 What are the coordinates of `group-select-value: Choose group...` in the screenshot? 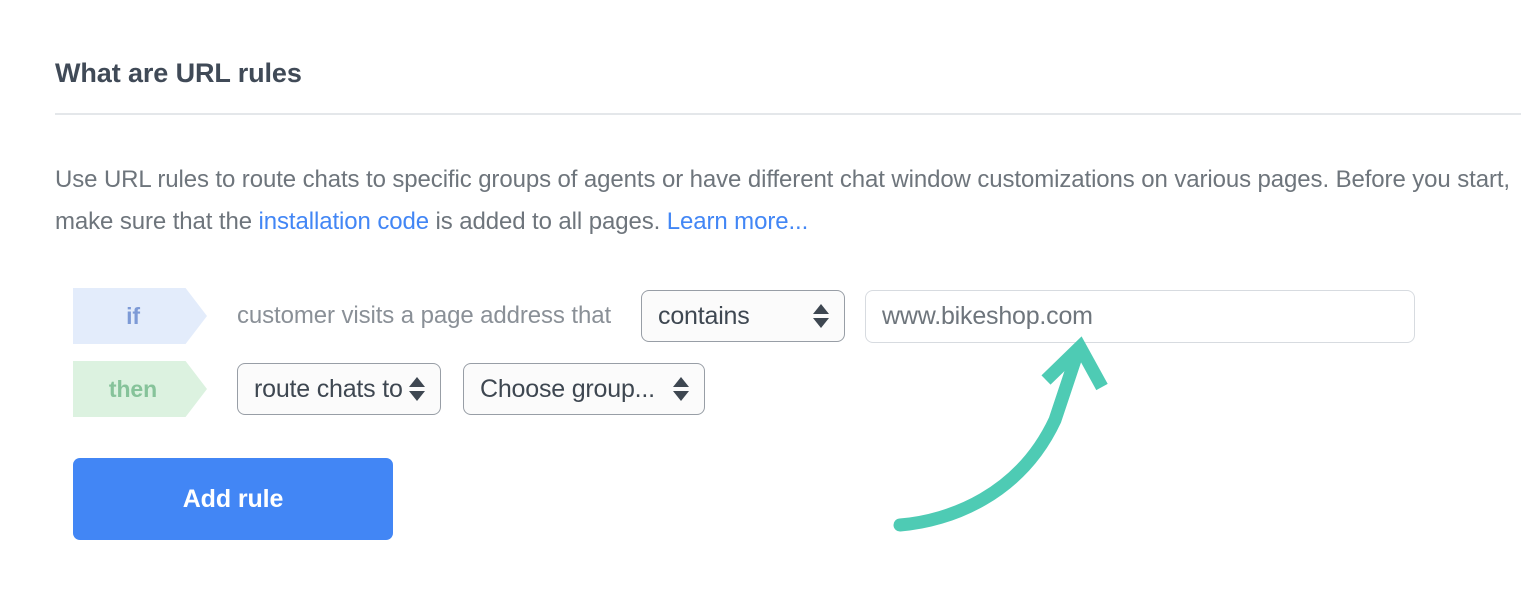 It's located at (567, 388).